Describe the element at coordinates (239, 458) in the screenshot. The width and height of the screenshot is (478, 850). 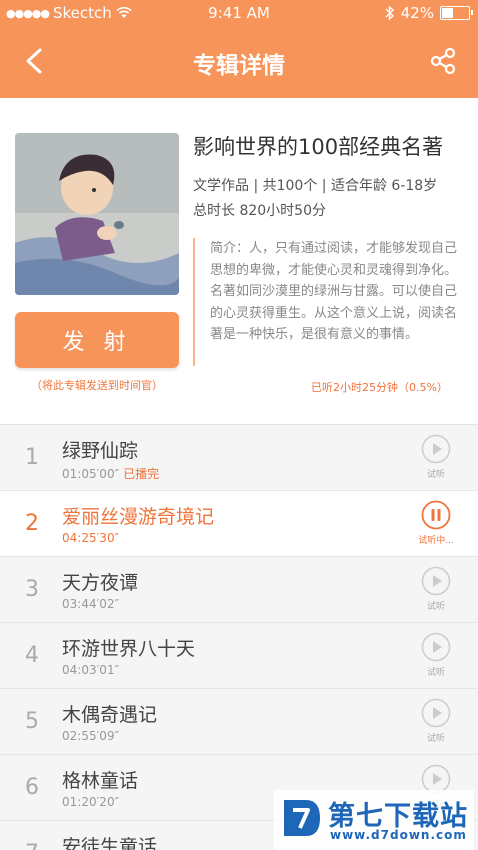
I see `track-row: 1 绿野仙踪 01:05′00″ 已播完 试听` at that location.